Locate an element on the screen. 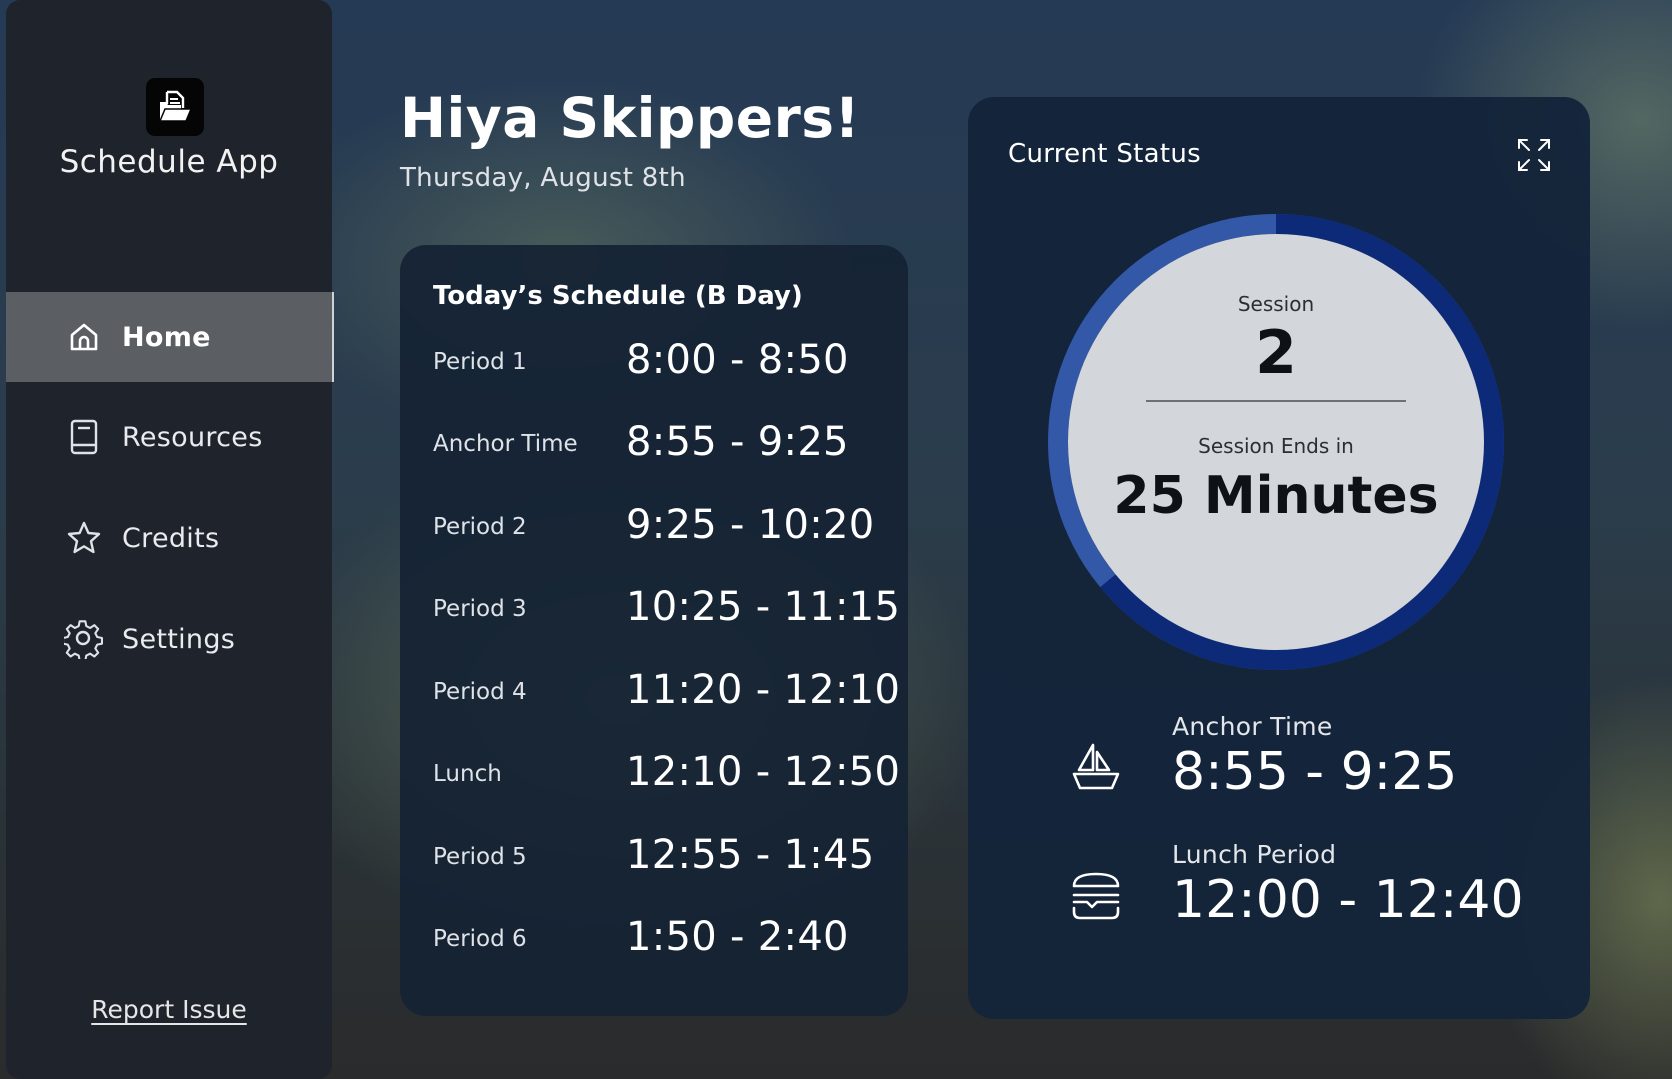 Image resolution: width=1672 pixels, height=1079 pixels. schedule-row-label: Anchor Time is located at coordinates (505, 444).